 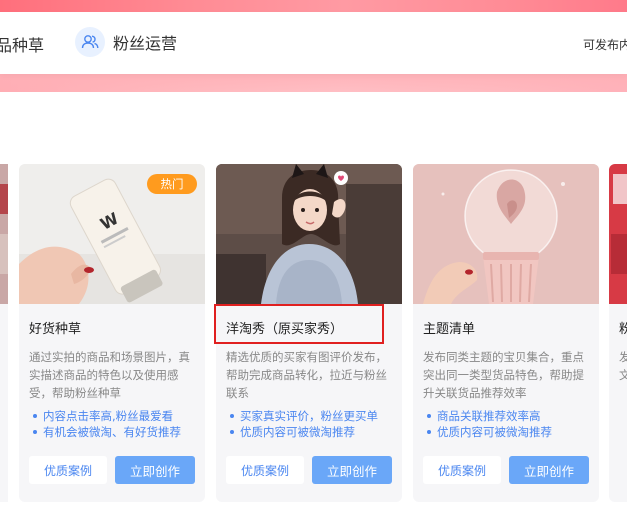 What do you see at coordinates (605, 45) in the screenshot?
I see `publish-hint: 可发布内` at bounding box center [605, 45].